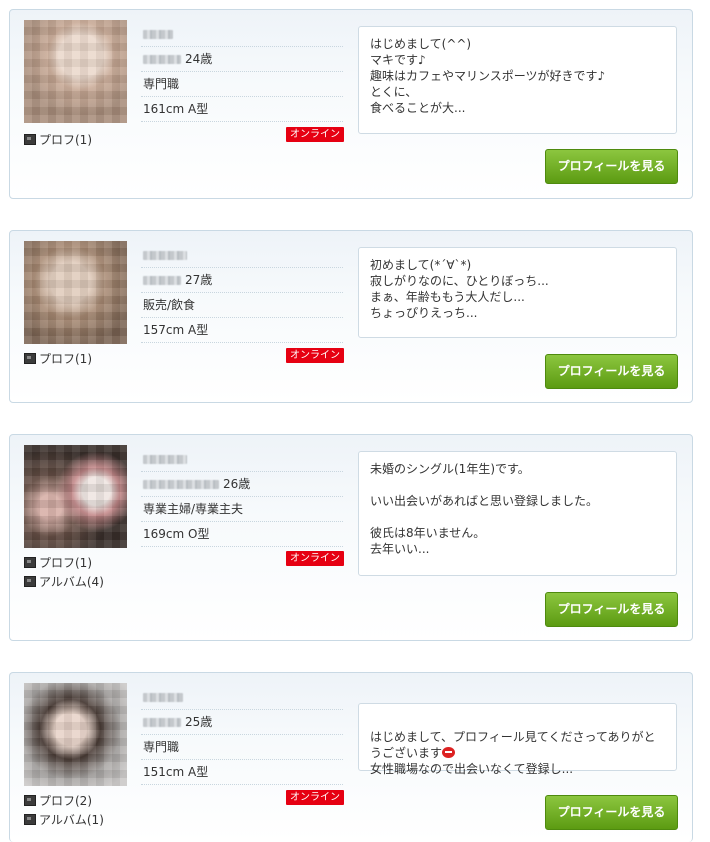  Describe the element at coordinates (242, 484) in the screenshot. I see `area-age: 26歳` at that location.